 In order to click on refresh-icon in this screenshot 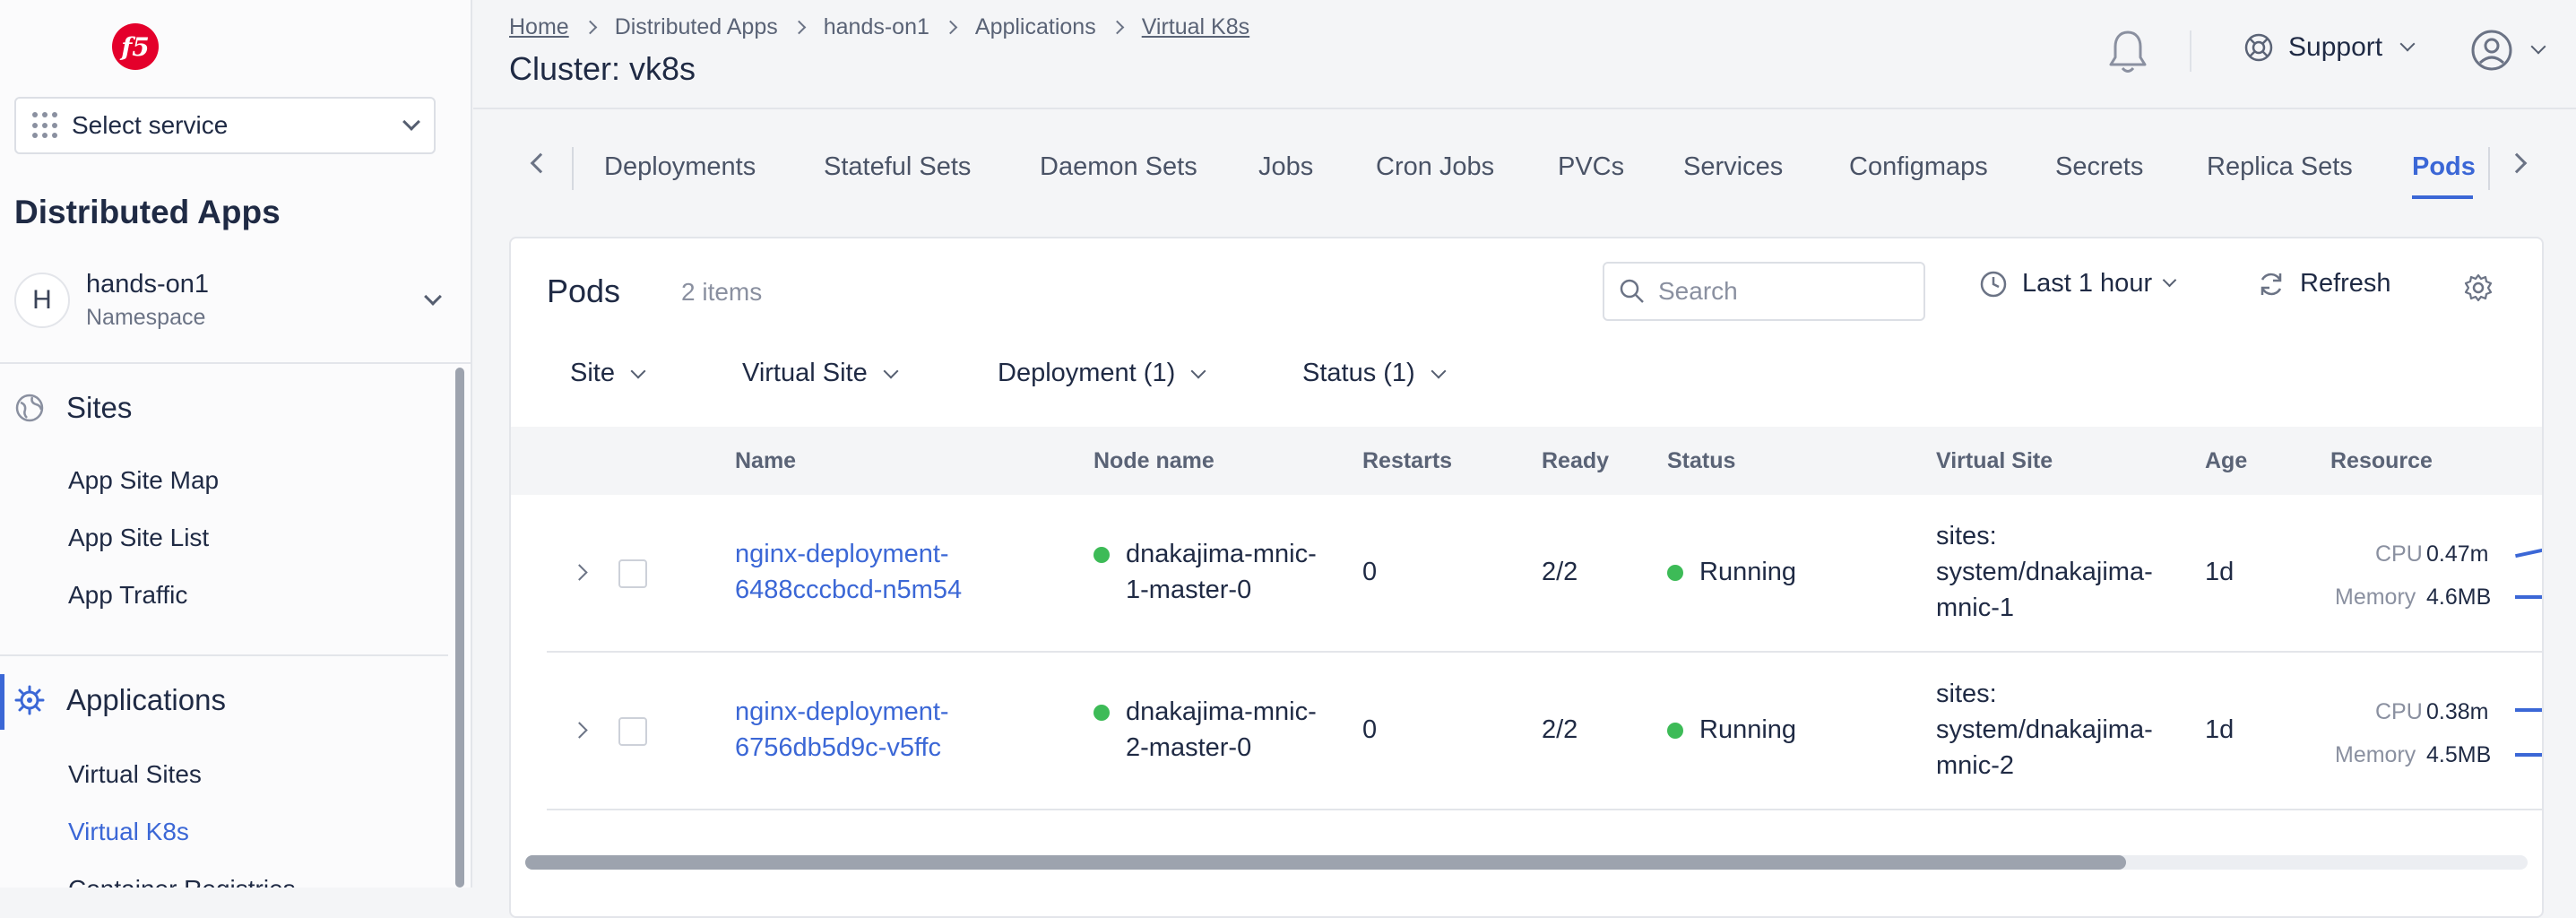, I will do `click(2271, 284)`.